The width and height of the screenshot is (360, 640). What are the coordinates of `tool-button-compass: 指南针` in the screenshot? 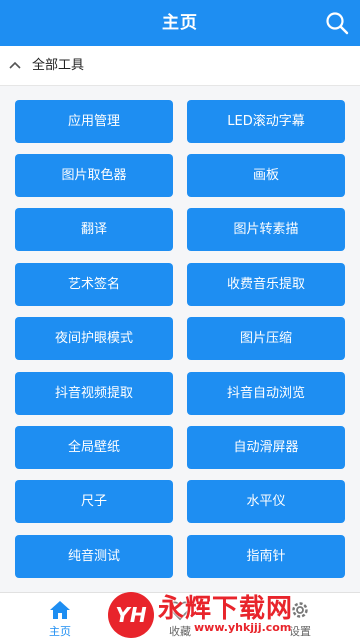 It's located at (266, 556).